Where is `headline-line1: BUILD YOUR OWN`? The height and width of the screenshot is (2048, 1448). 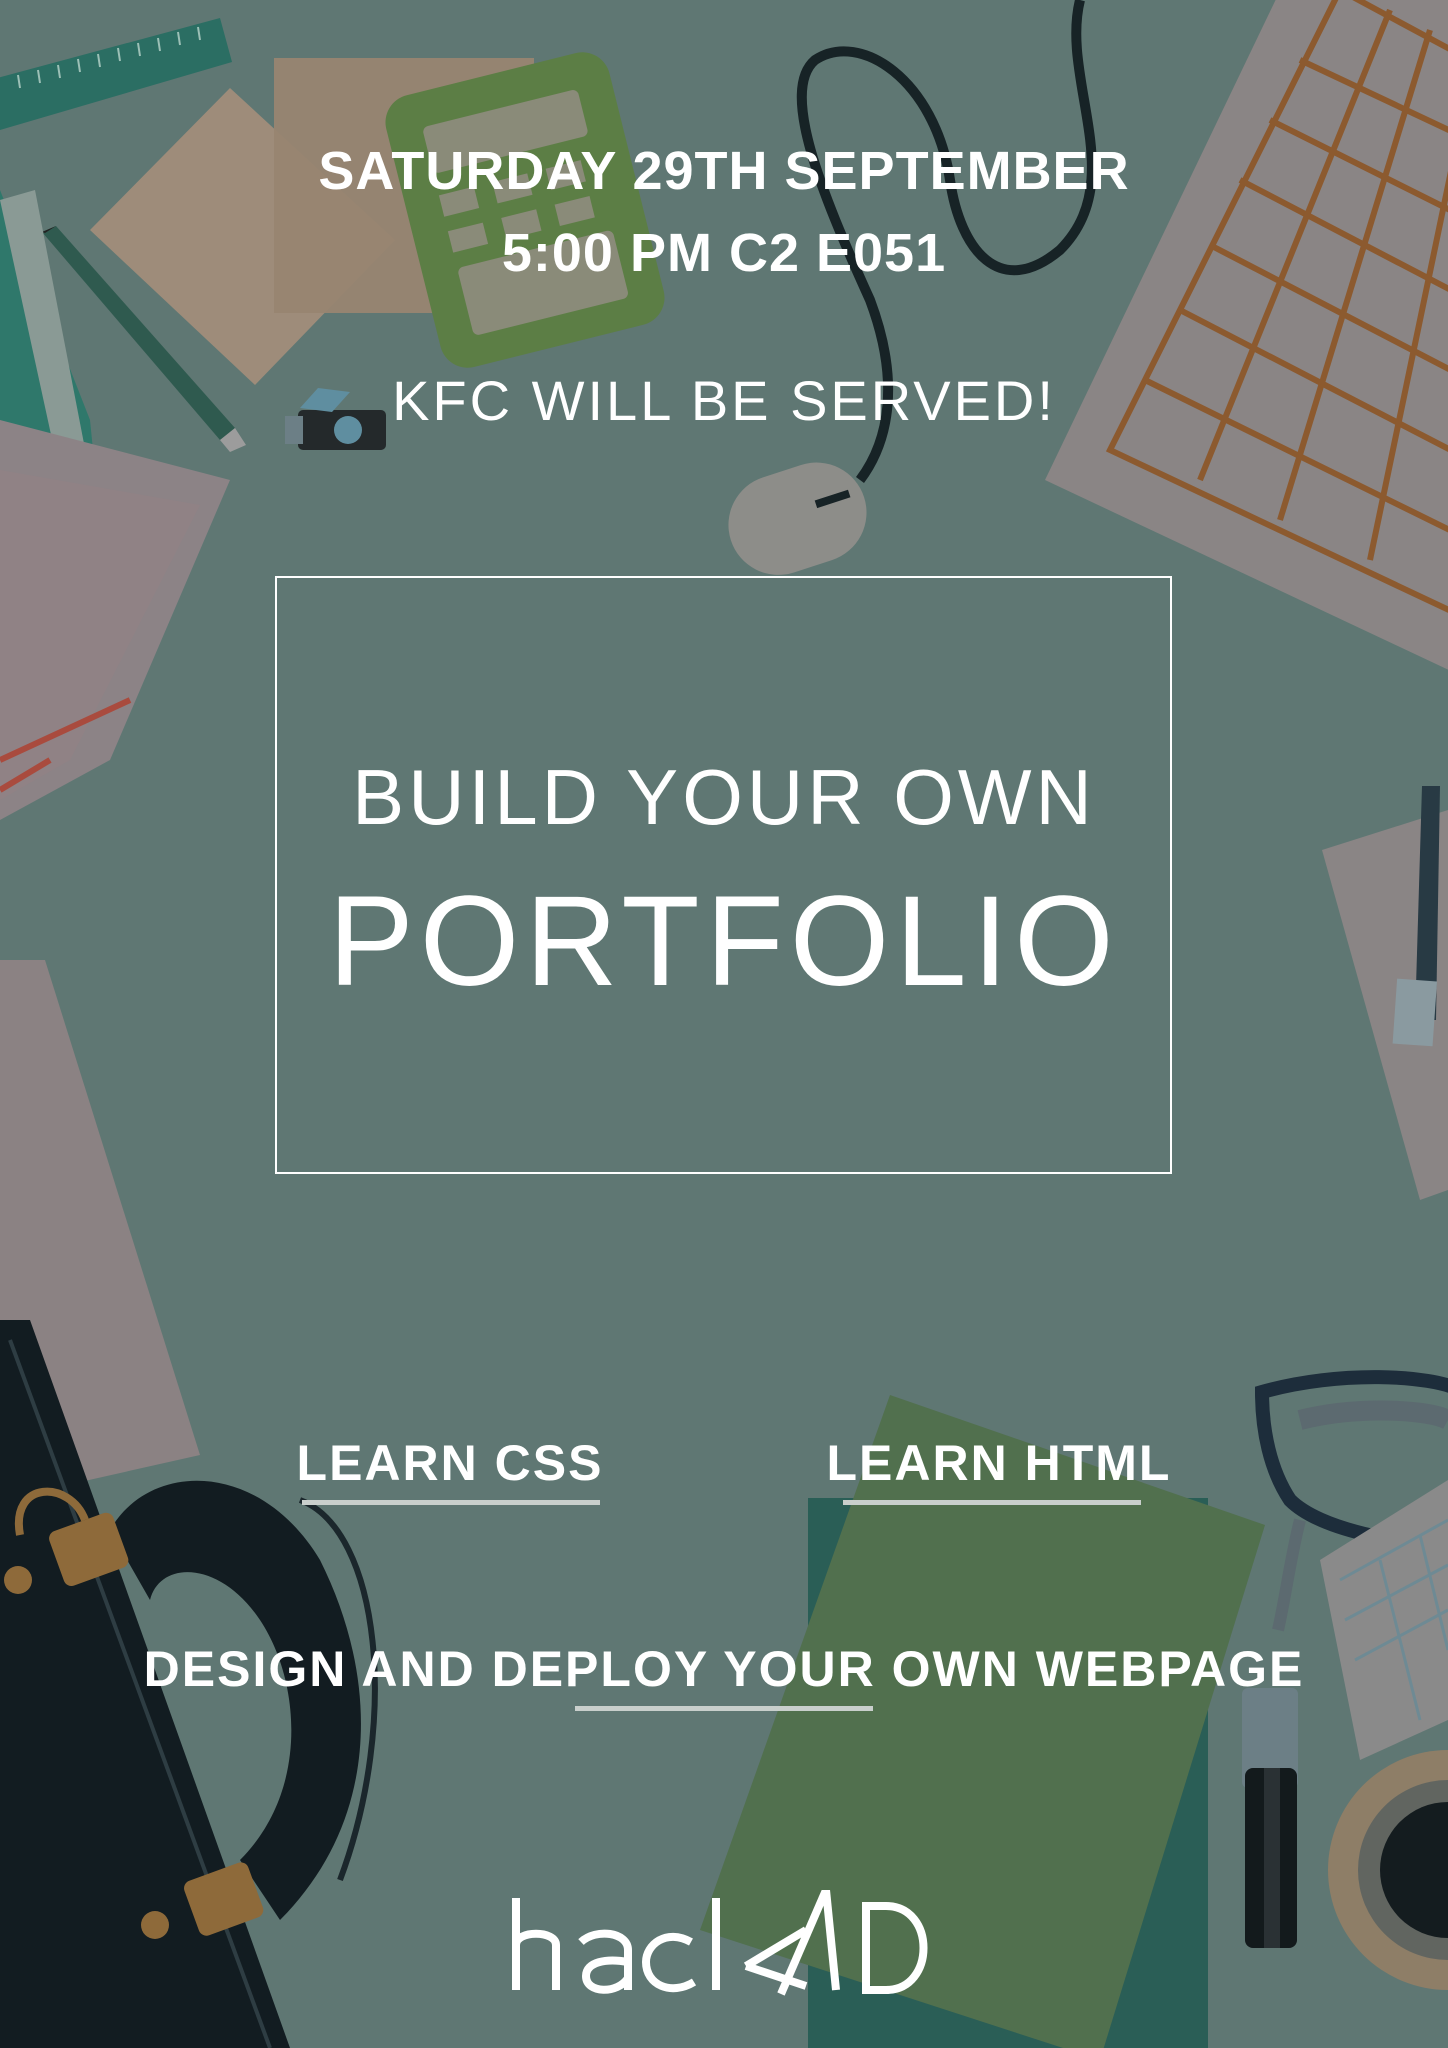 headline-line1: BUILD YOUR OWN is located at coordinates (724, 797).